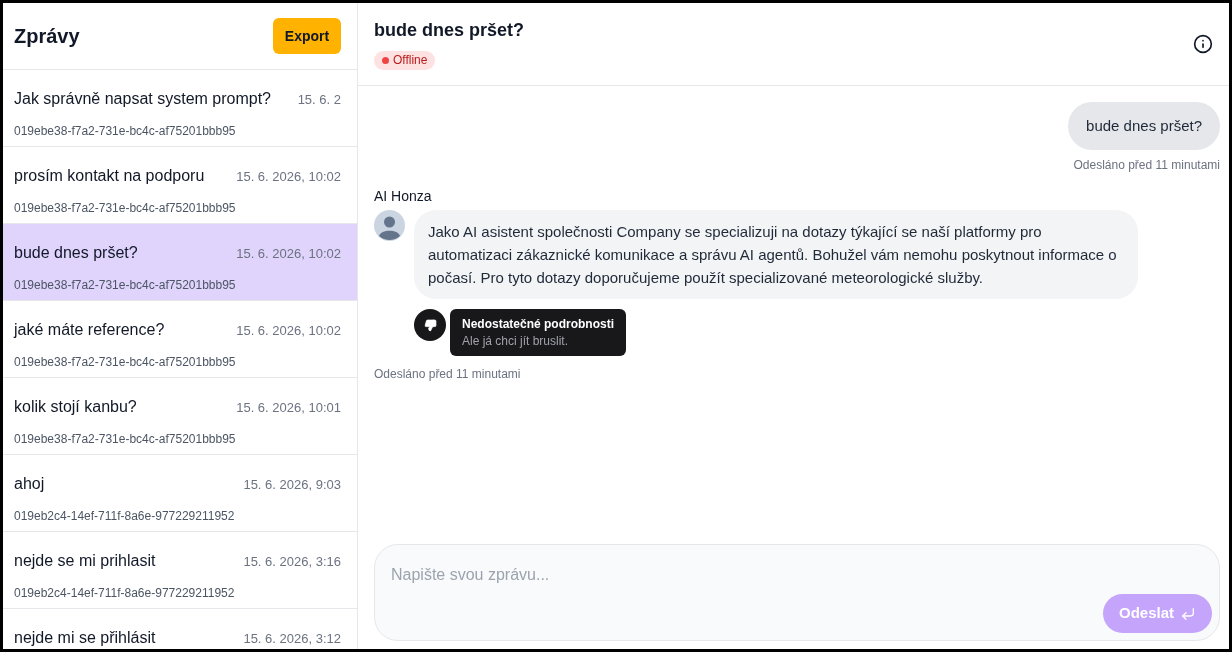 This screenshot has height=652, width=1232. Describe the element at coordinates (180, 262) in the screenshot. I see `conversation-item: bude dnes pršet? 15. 6. 2026, 10:02 019ebe38-f7a2-731e-bc4c-af75201bbb95` at that location.